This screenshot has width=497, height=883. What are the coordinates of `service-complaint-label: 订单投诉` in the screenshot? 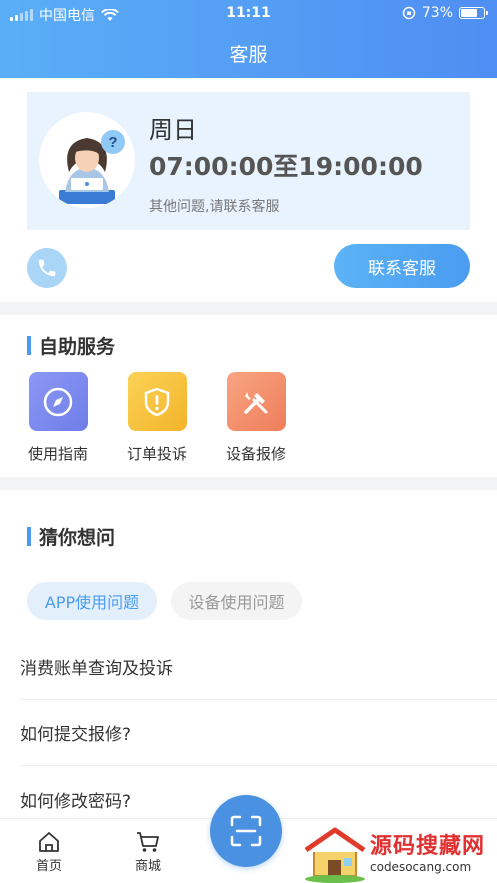 It's located at (156, 454).